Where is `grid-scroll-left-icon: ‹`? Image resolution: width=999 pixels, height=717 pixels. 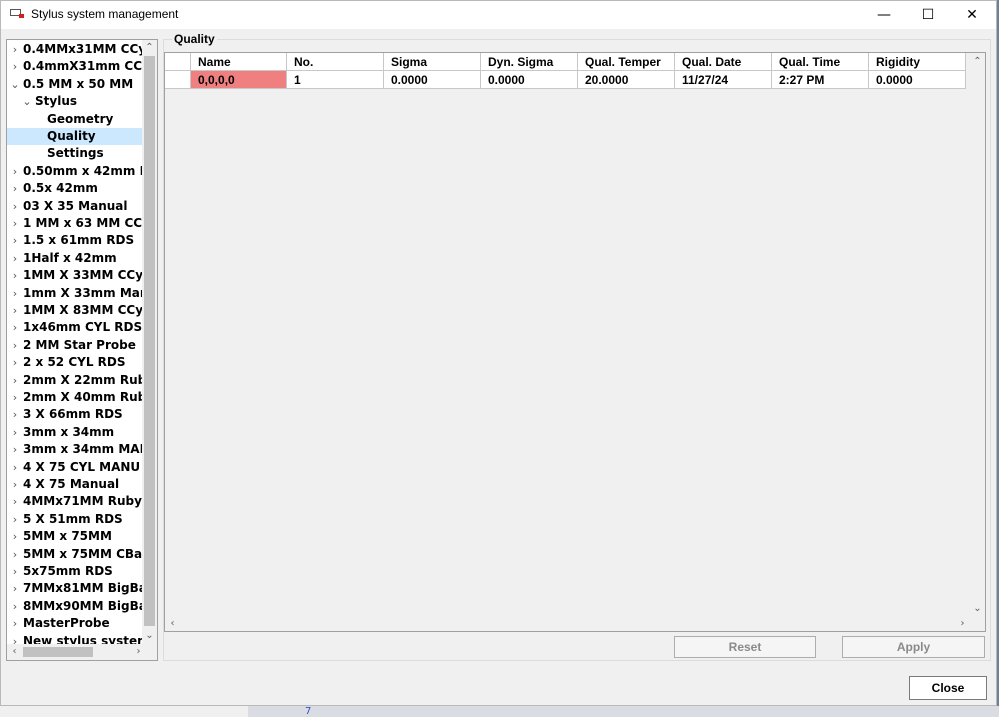 grid-scroll-left-icon: ‹ is located at coordinates (172, 623).